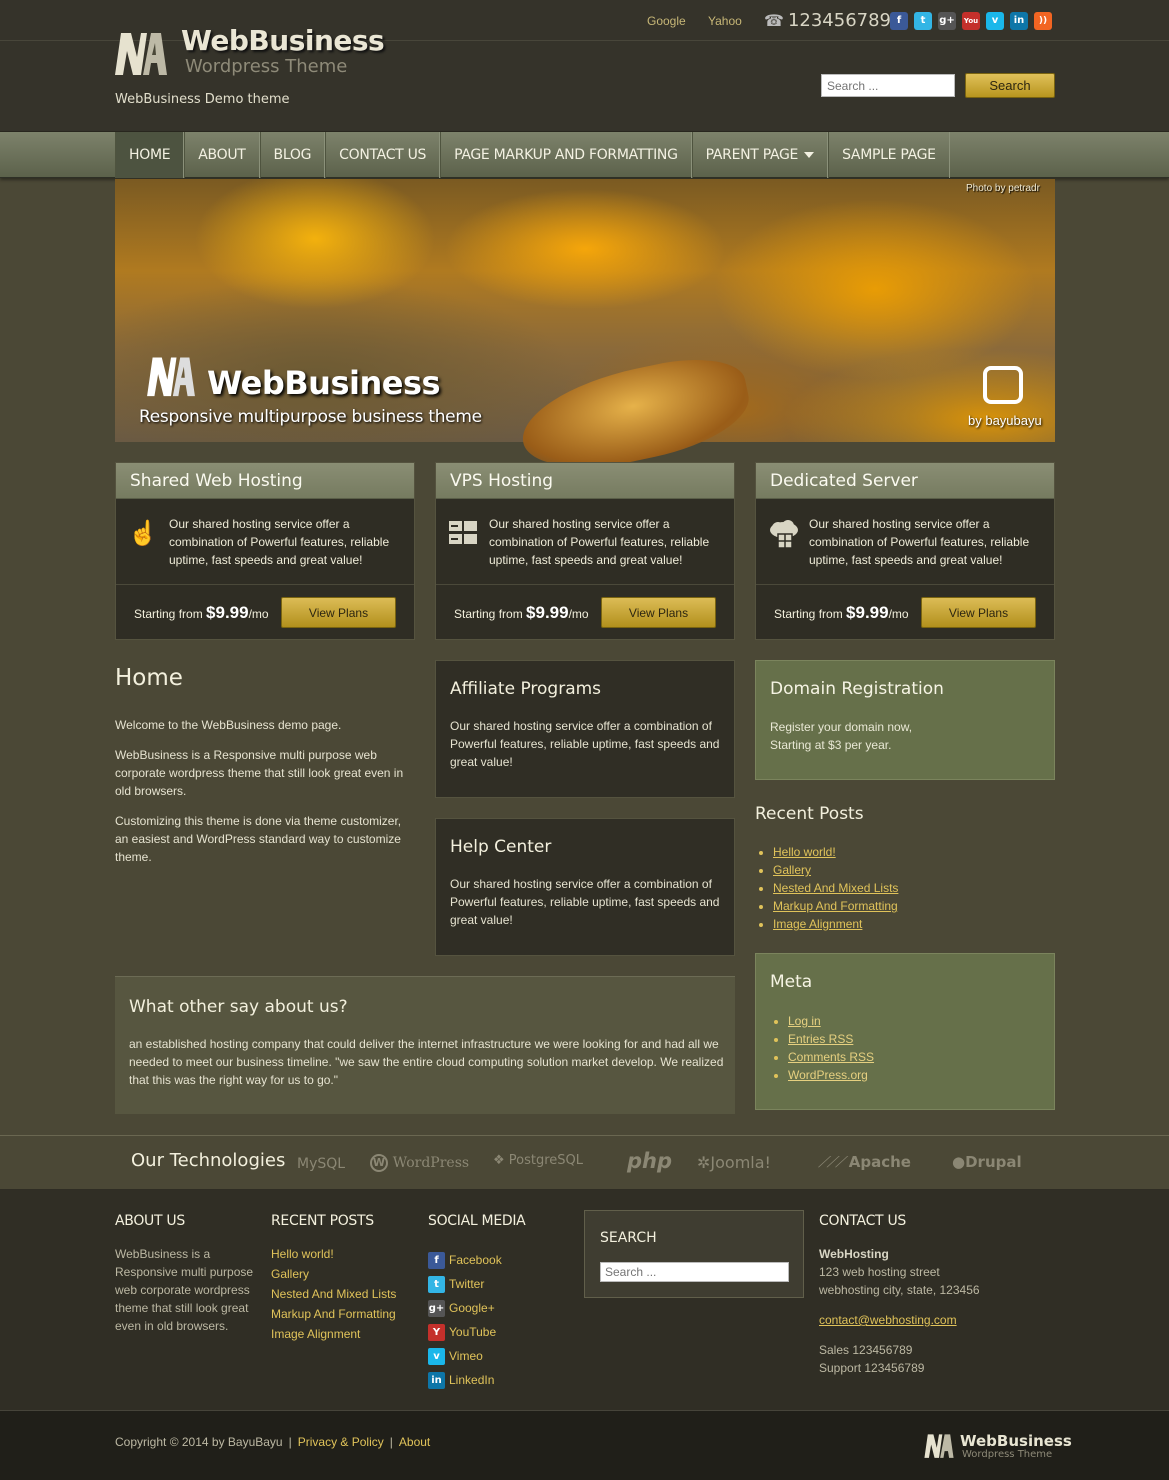  What do you see at coordinates (341, 1442) in the screenshot?
I see `privacy-policy-link: Privacy & Policy` at bounding box center [341, 1442].